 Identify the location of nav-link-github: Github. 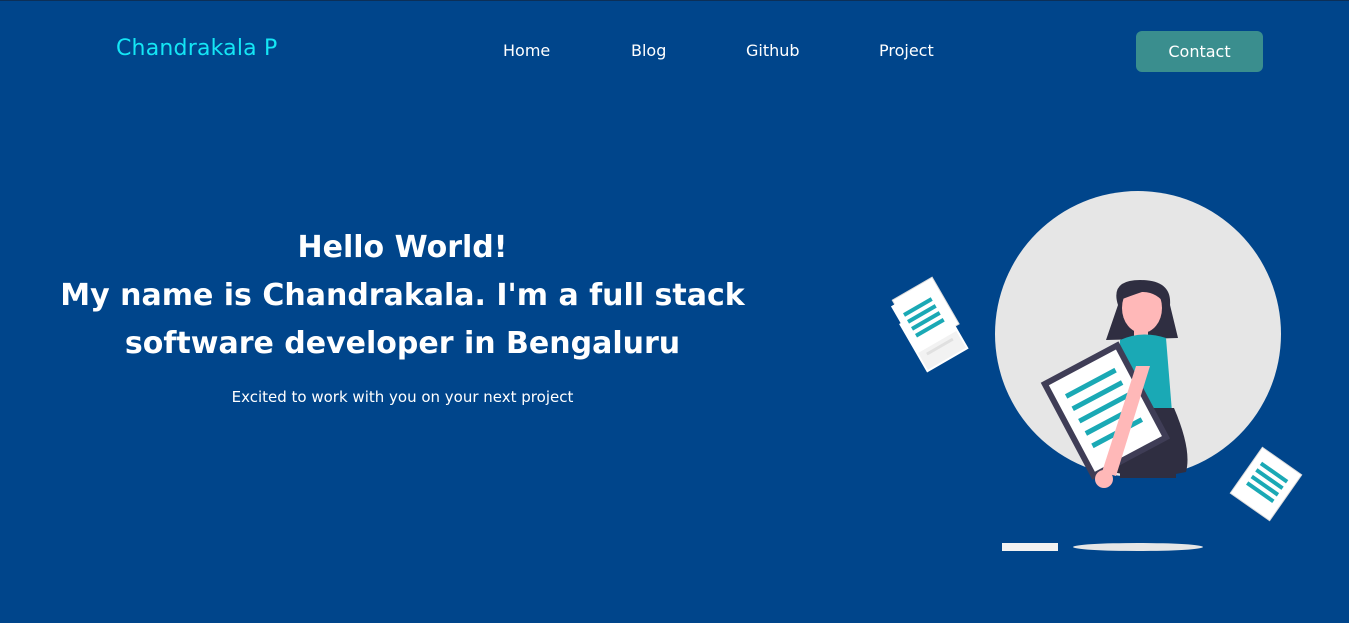
(773, 50).